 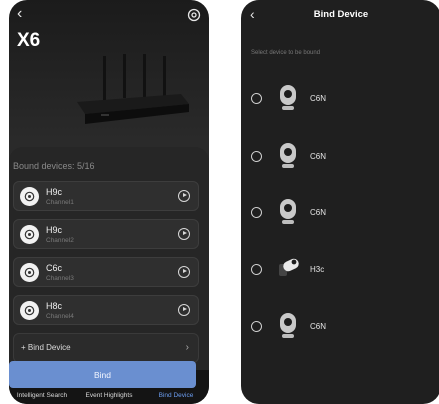 I want to click on device-name: H8c, so click(x=54, y=306).